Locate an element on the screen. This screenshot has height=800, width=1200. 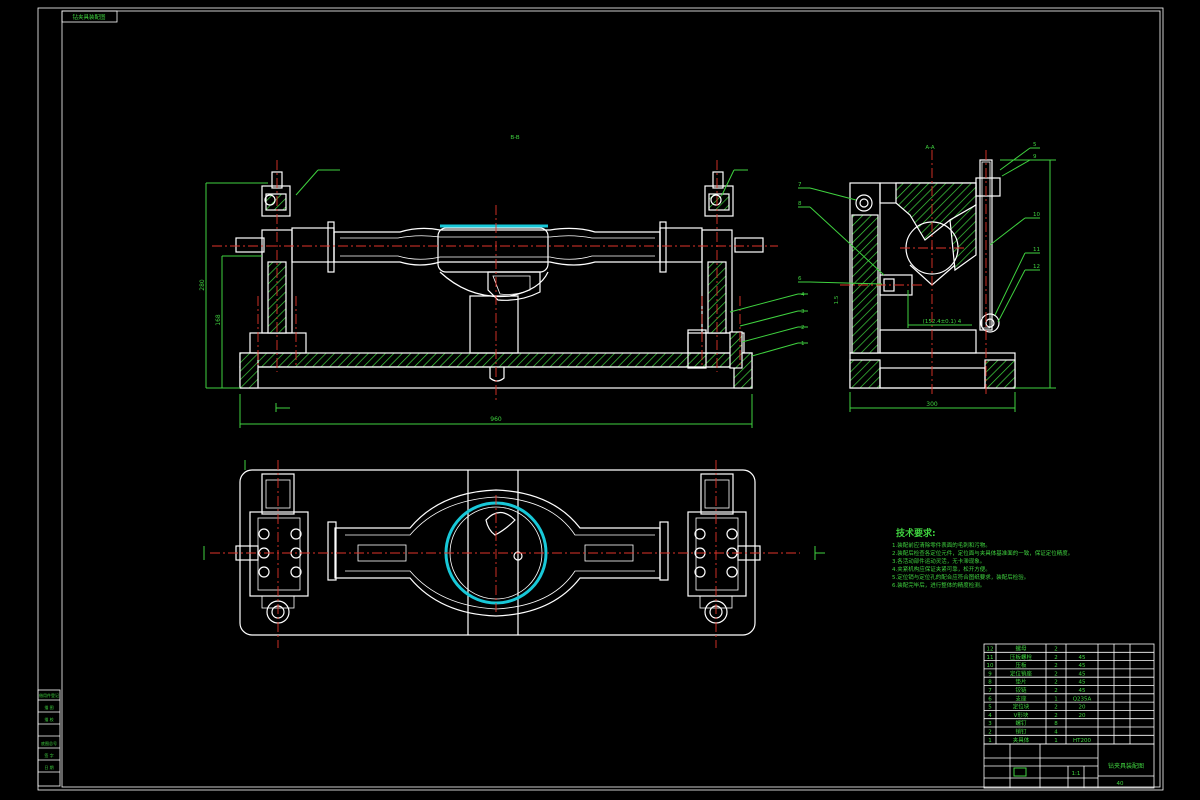
corner-label: 钻夹具装配图 is located at coordinates (89, 17).